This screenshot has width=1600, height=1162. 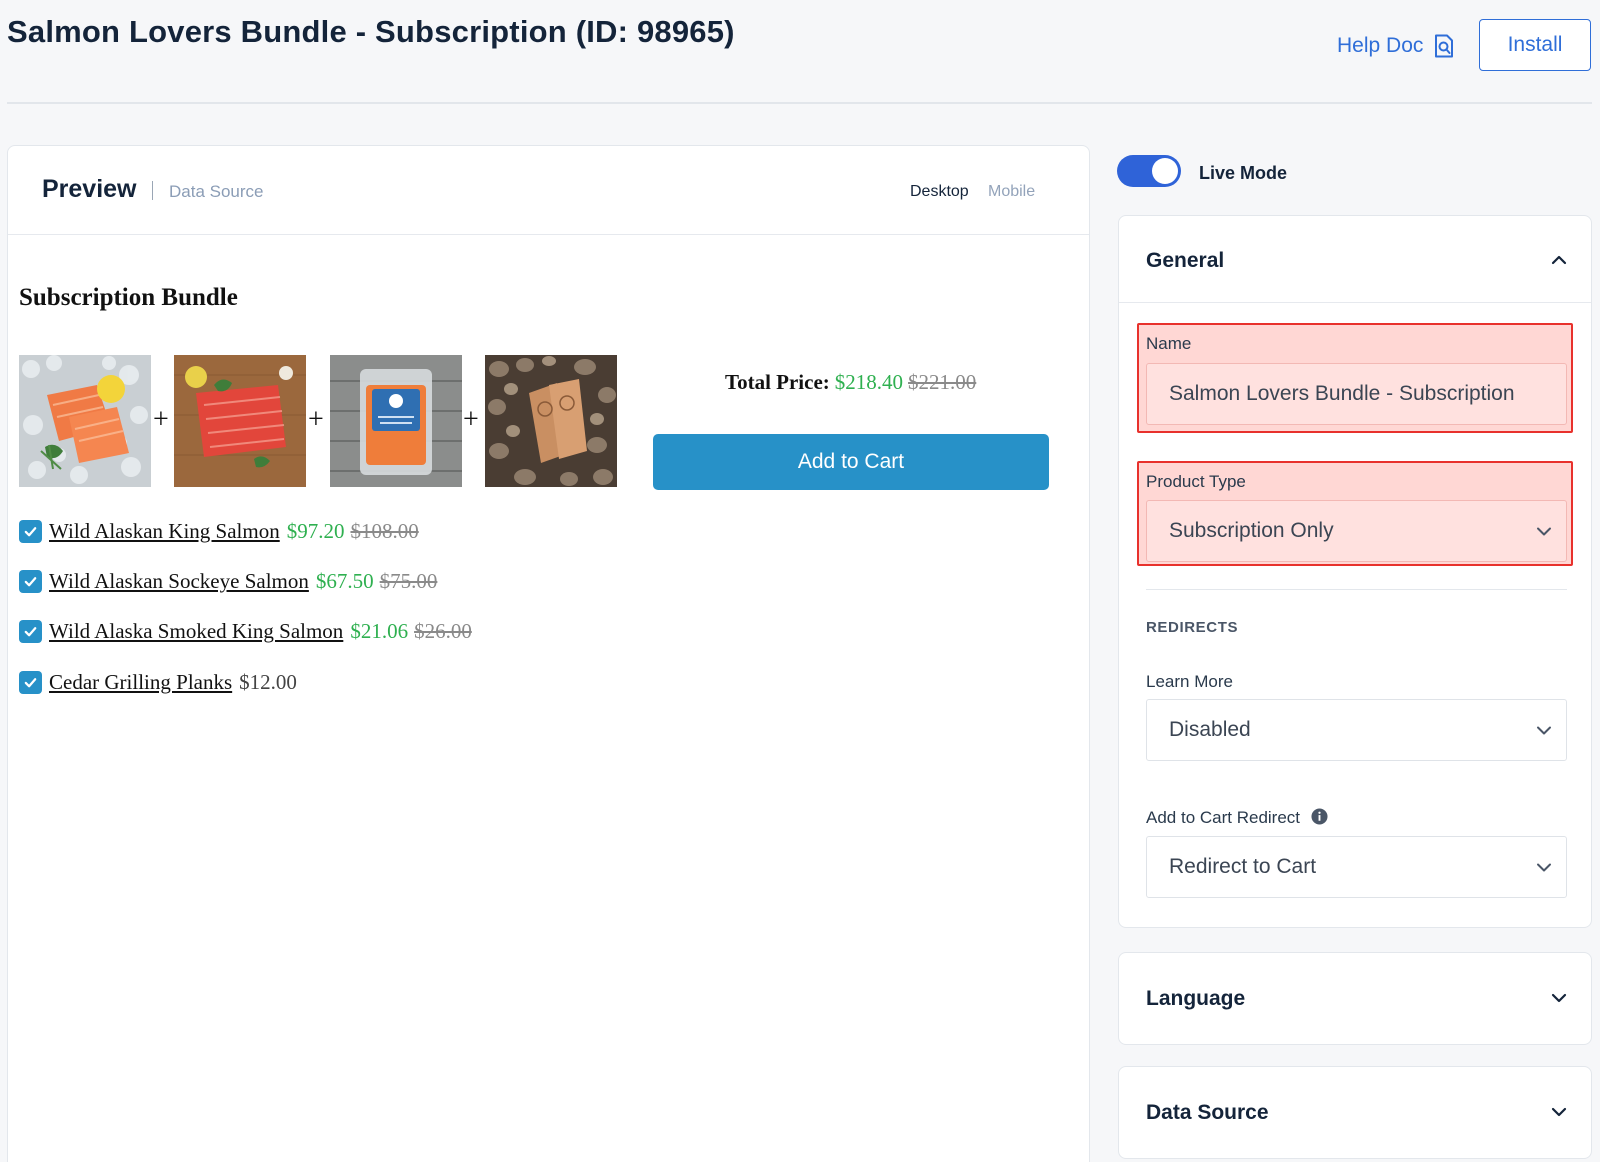 I want to click on general-card-title: General, so click(x=1185, y=260).